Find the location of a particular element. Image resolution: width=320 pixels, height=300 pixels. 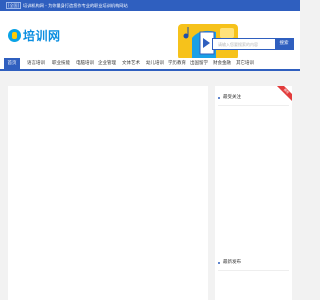

nav-item-arts: 文体艺术 is located at coordinates (131, 63).